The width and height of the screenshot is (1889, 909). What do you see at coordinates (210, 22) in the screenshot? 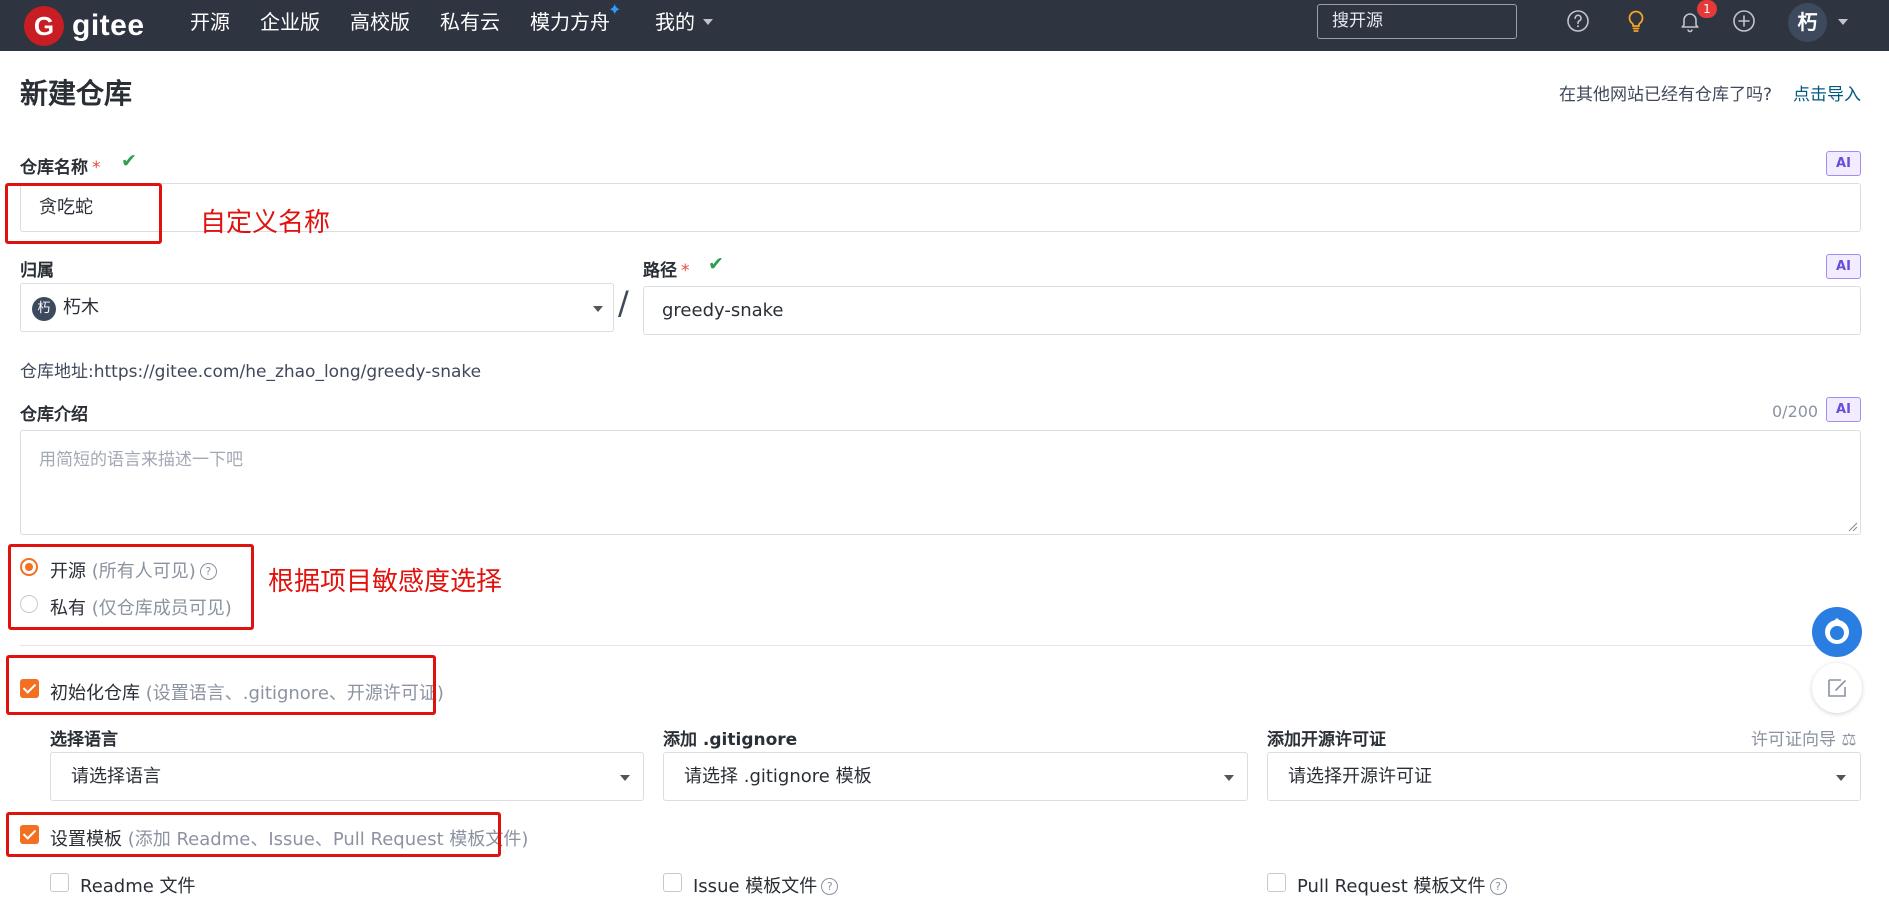
I see `nav-item-open-source: 开源` at bounding box center [210, 22].